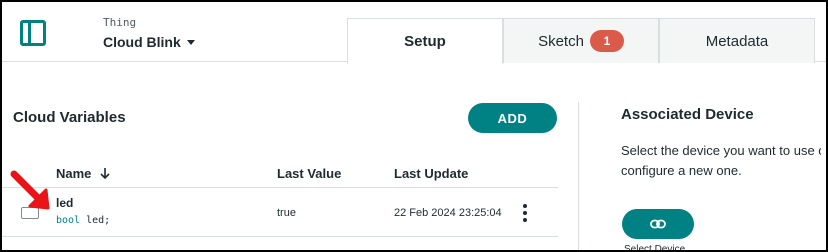  Describe the element at coordinates (286, 213) in the screenshot. I see `variable-last-value: true` at that location.